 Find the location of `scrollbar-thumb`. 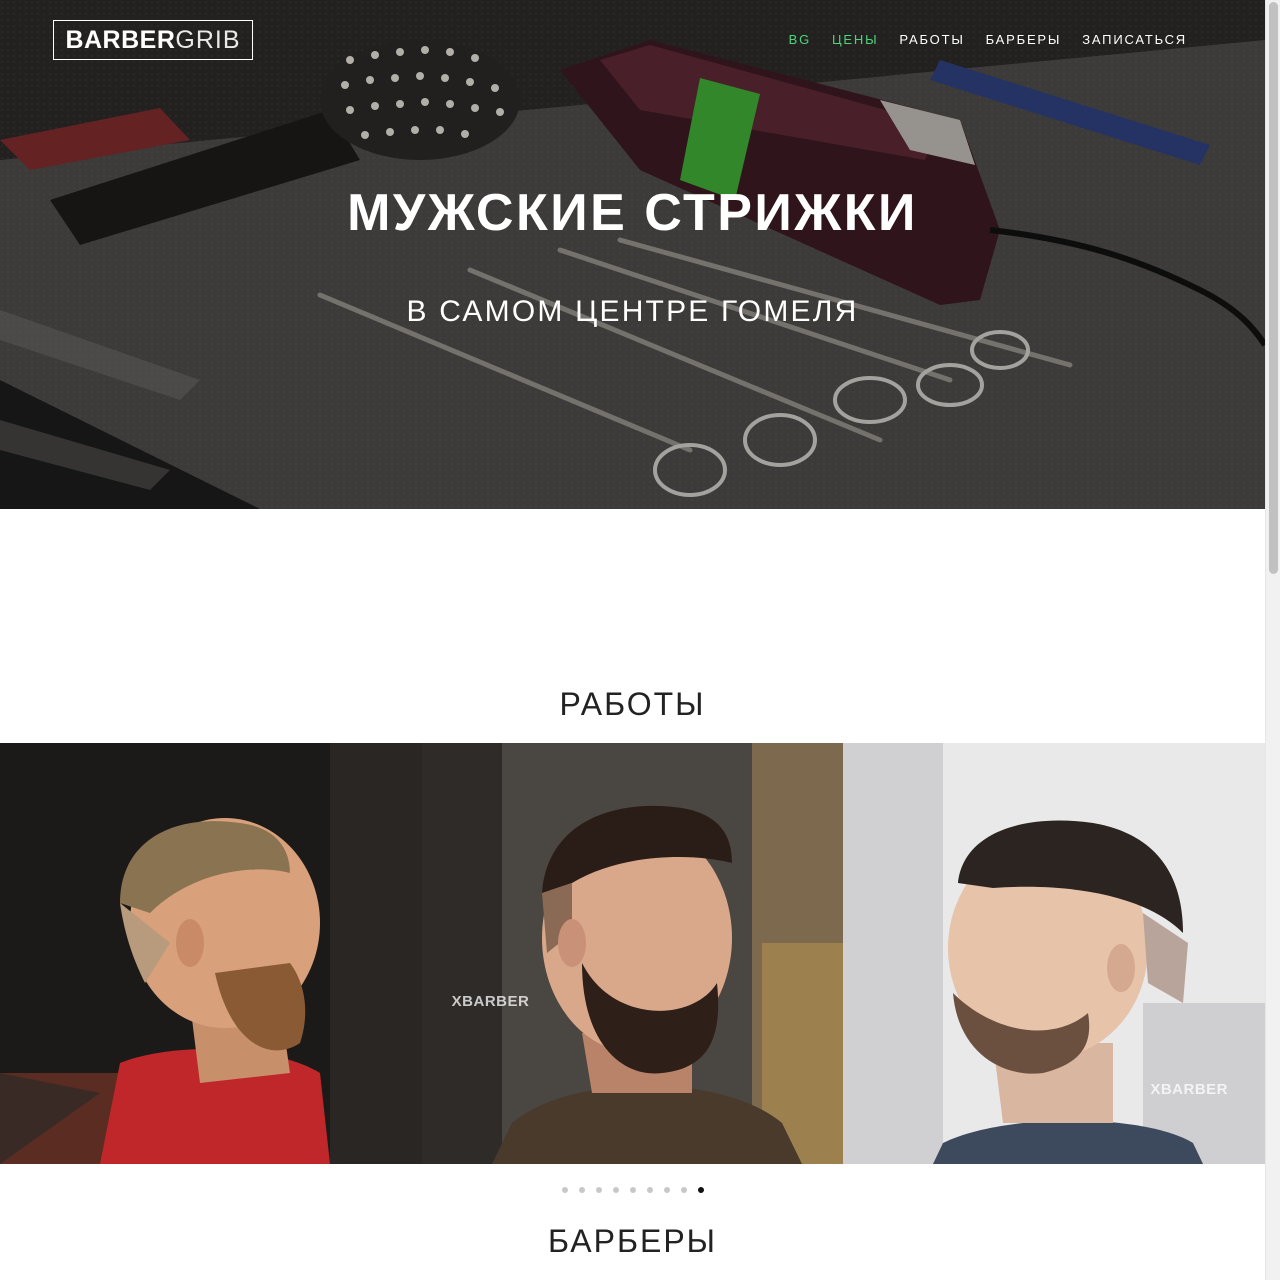

scrollbar-thumb is located at coordinates (1273, 288).